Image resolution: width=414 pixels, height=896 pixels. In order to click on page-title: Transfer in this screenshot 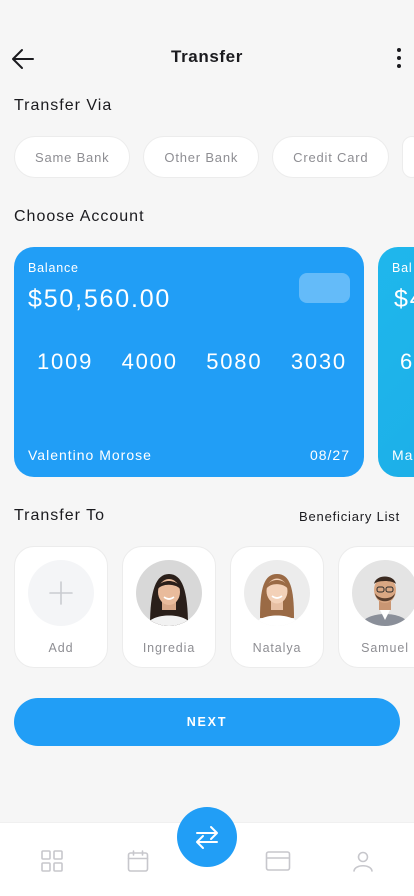, I will do `click(207, 56)`.